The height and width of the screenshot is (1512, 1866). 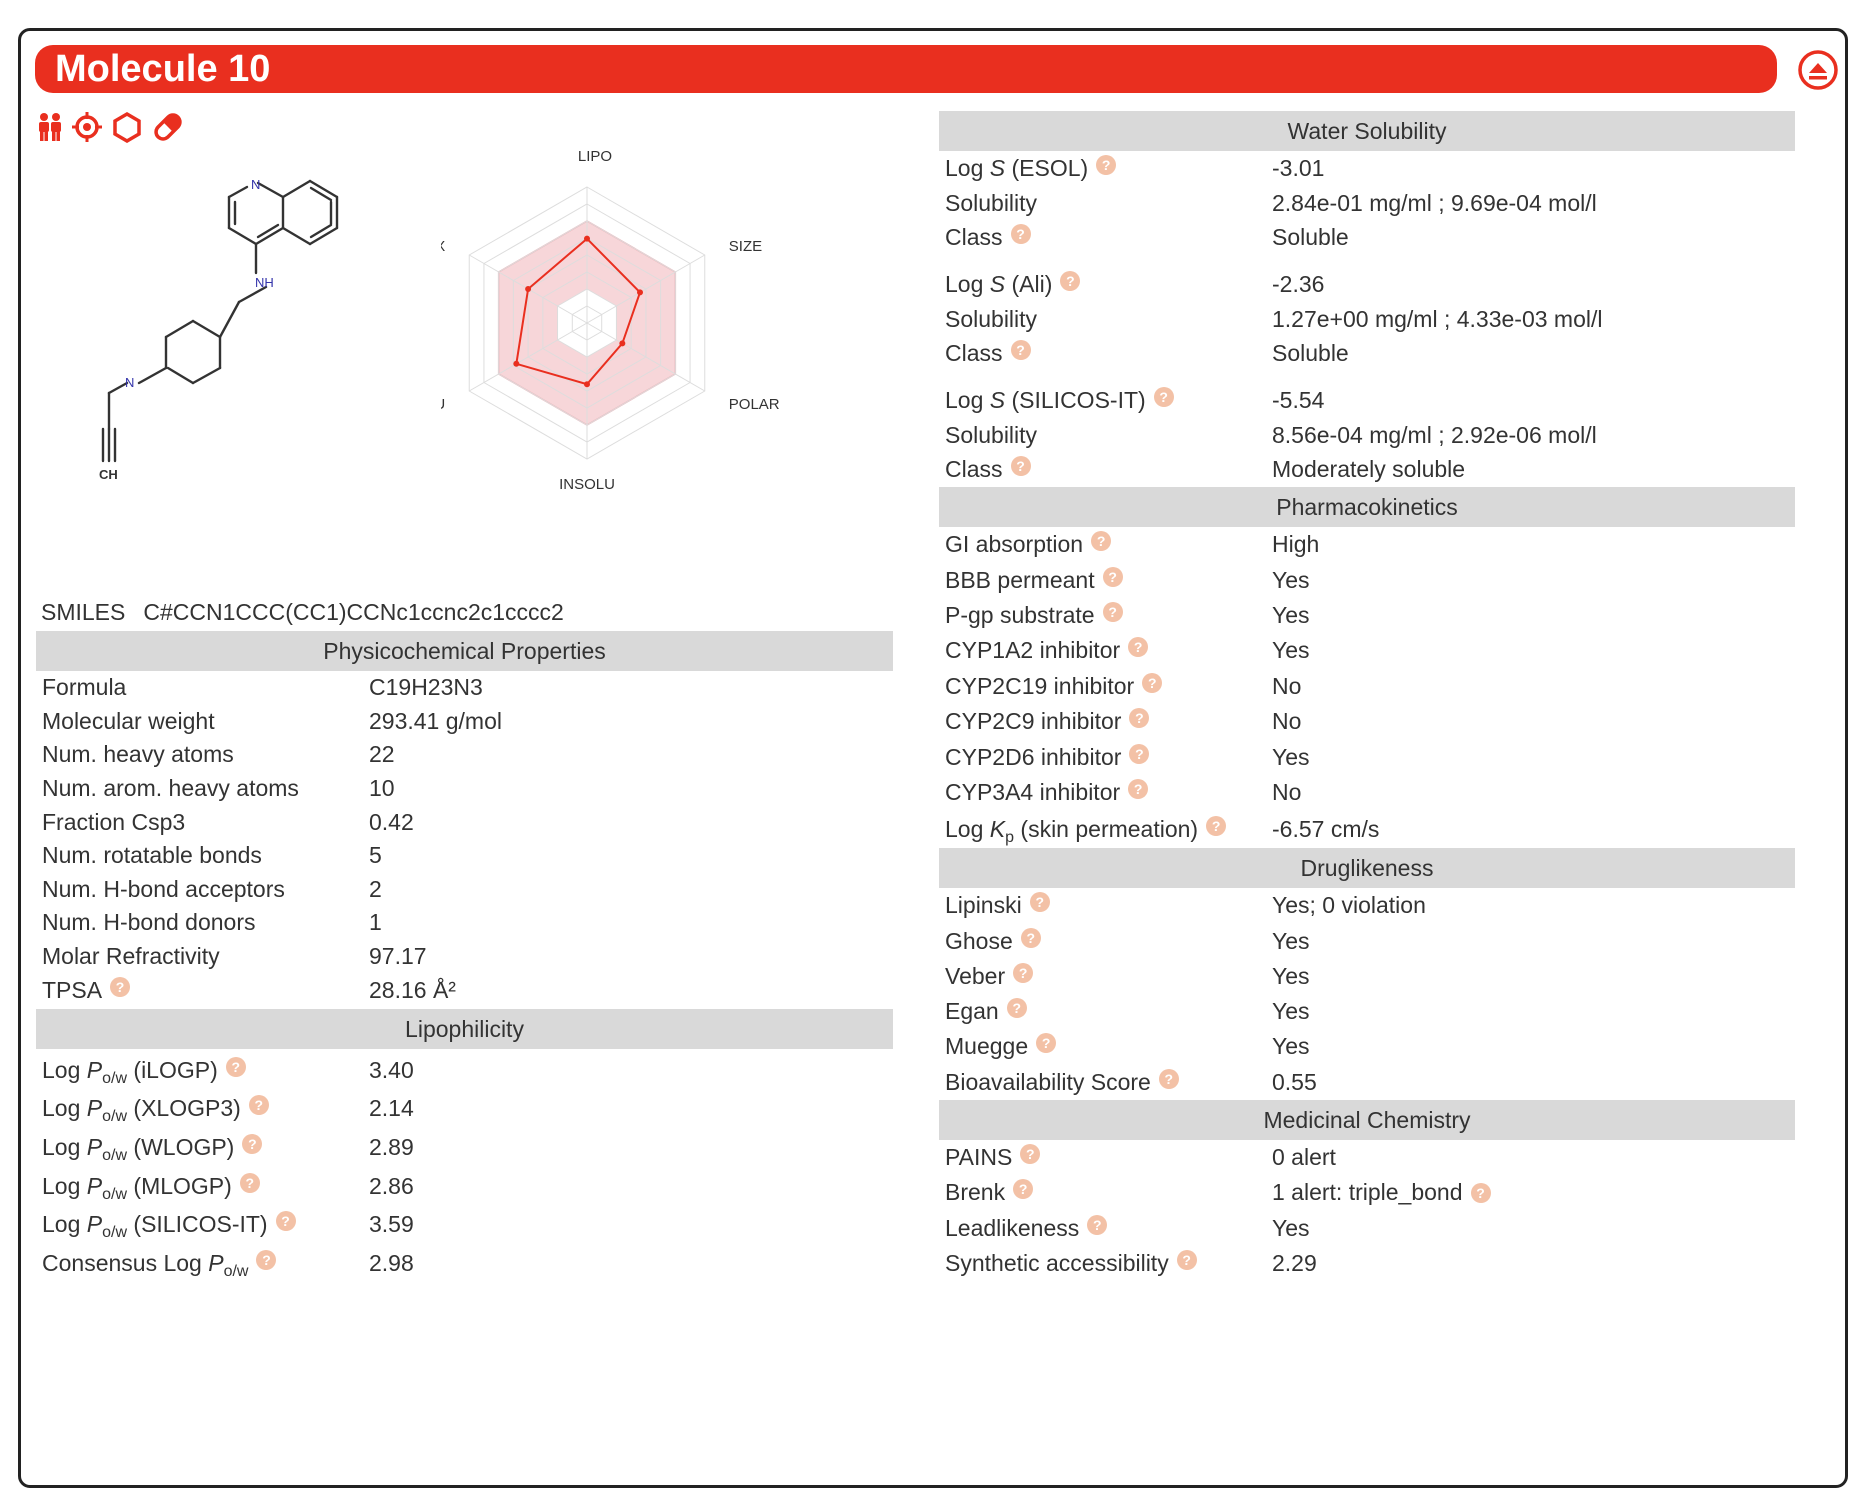 What do you see at coordinates (1367, 829) in the screenshot?
I see `skin-permeation-row: Log Kp (skin permeation)? -6.57 cm/s` at bounding box center [1367, 829].